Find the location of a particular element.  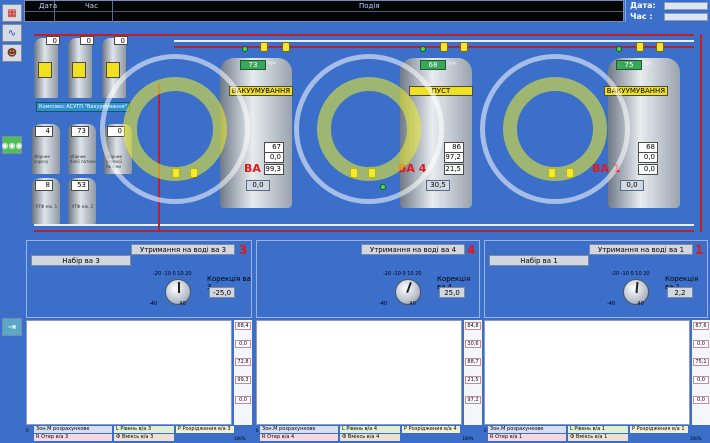

set-button-3: Набір ва 3 is located at coordinates (81, 260).